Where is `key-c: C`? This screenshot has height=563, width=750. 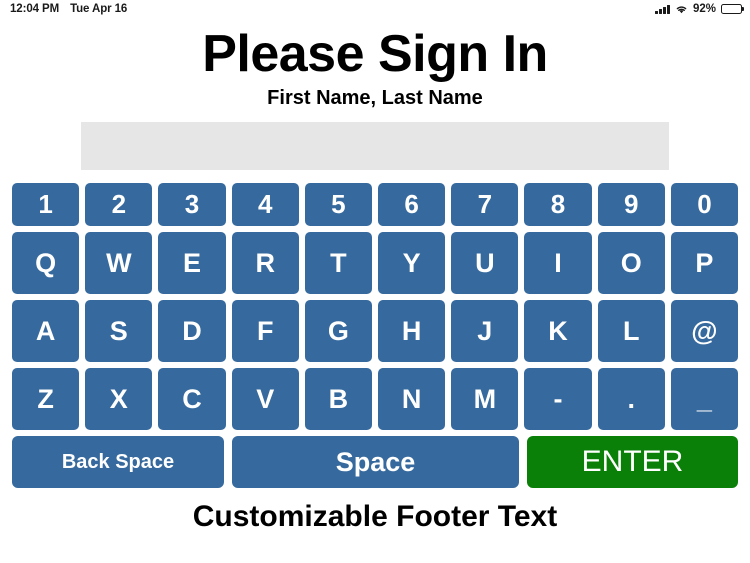 key-c: C is located at coordinates (192, 399).